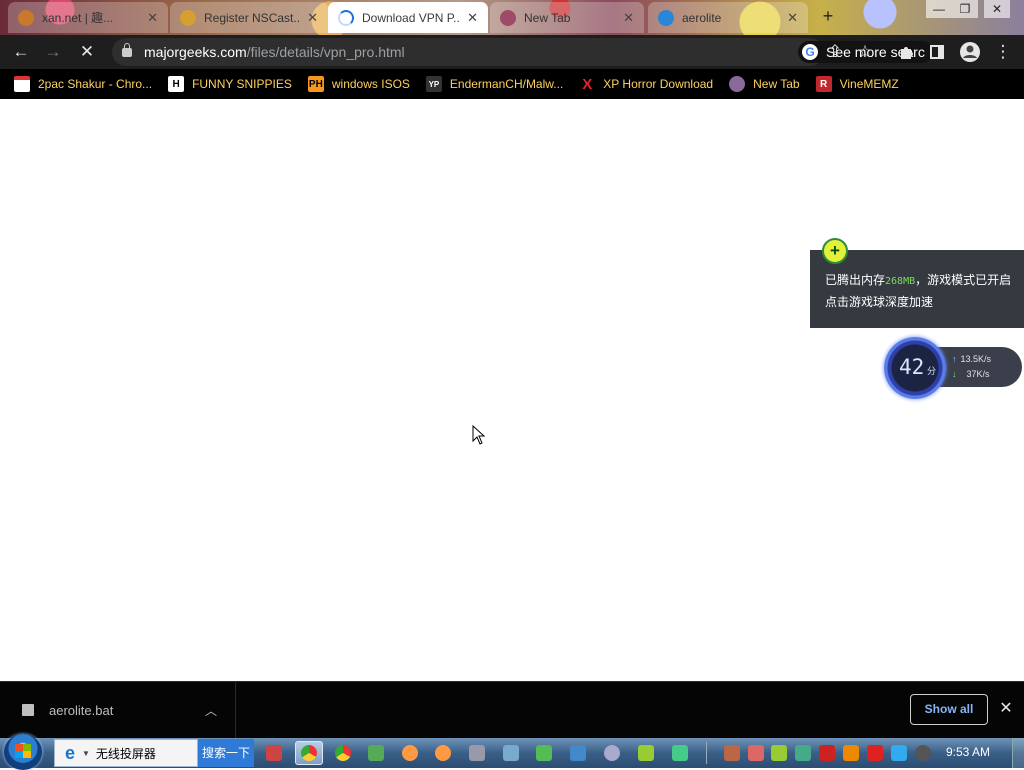  What do you see at coordinates (408, 17) in the screenshot?
I see `tab-download-vpn: Download VPN P... ✕` at bounding box center [408, 17].